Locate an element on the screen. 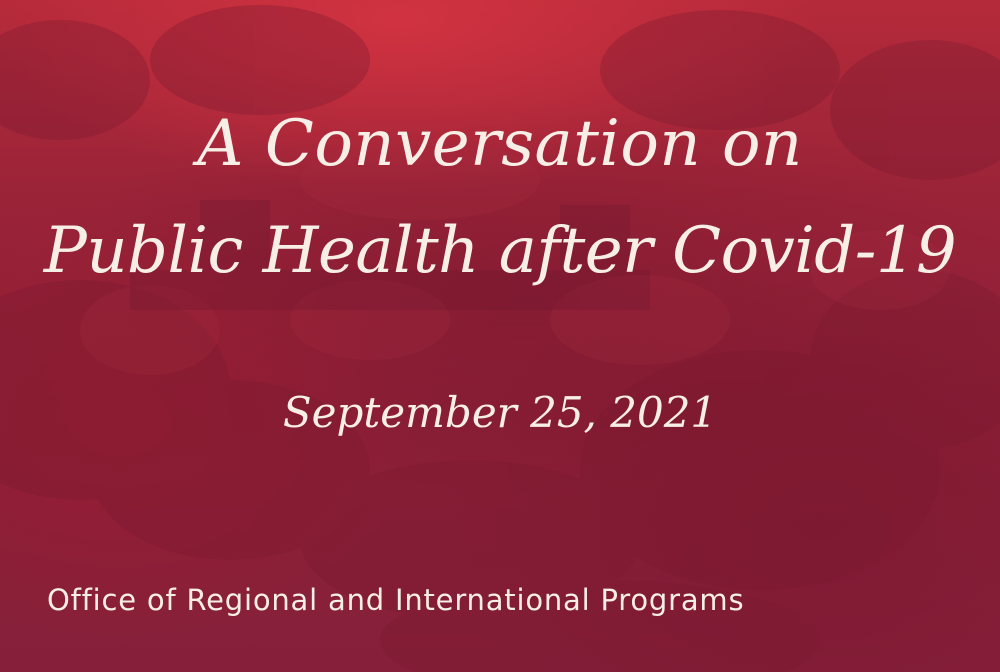  event-date: September 25, 2021 is located at coordinates (500, 412).